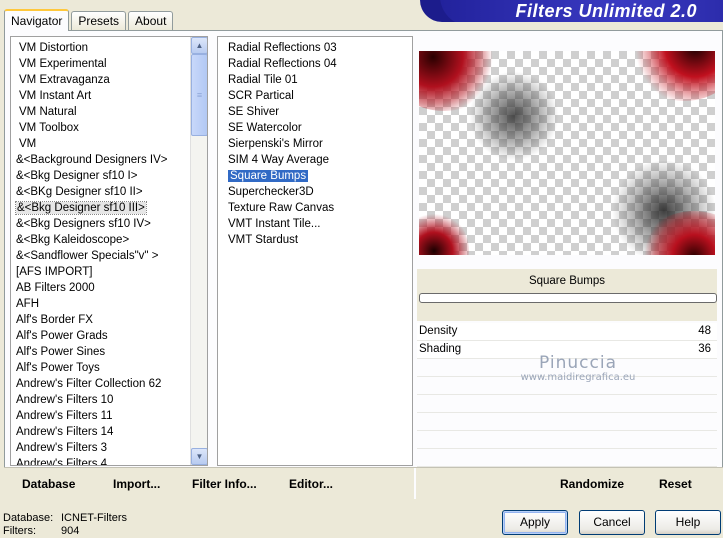  Describe the element at coordinates (315, 160) in the screenshot. I see `filter-item: SIM 4 Way Average` at that location.